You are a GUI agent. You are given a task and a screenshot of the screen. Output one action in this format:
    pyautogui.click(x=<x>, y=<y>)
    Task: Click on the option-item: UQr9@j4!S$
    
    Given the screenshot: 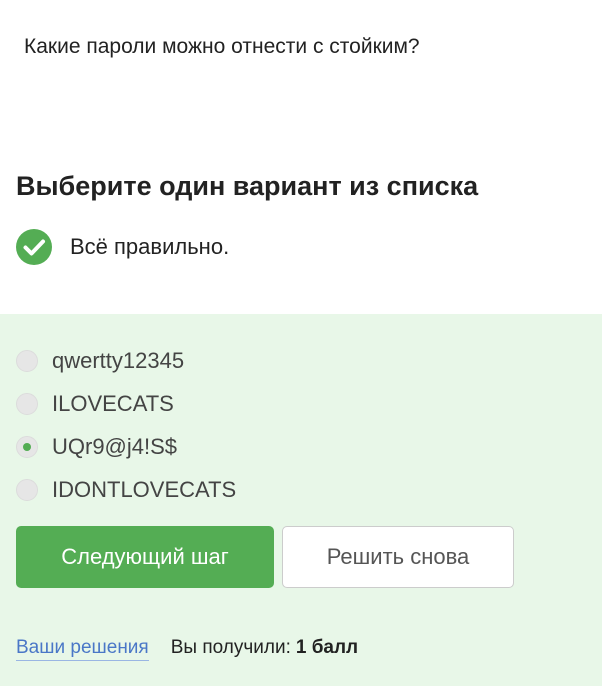 What is the action you would take?
    pyautogui.click(x=126, y=446)
    